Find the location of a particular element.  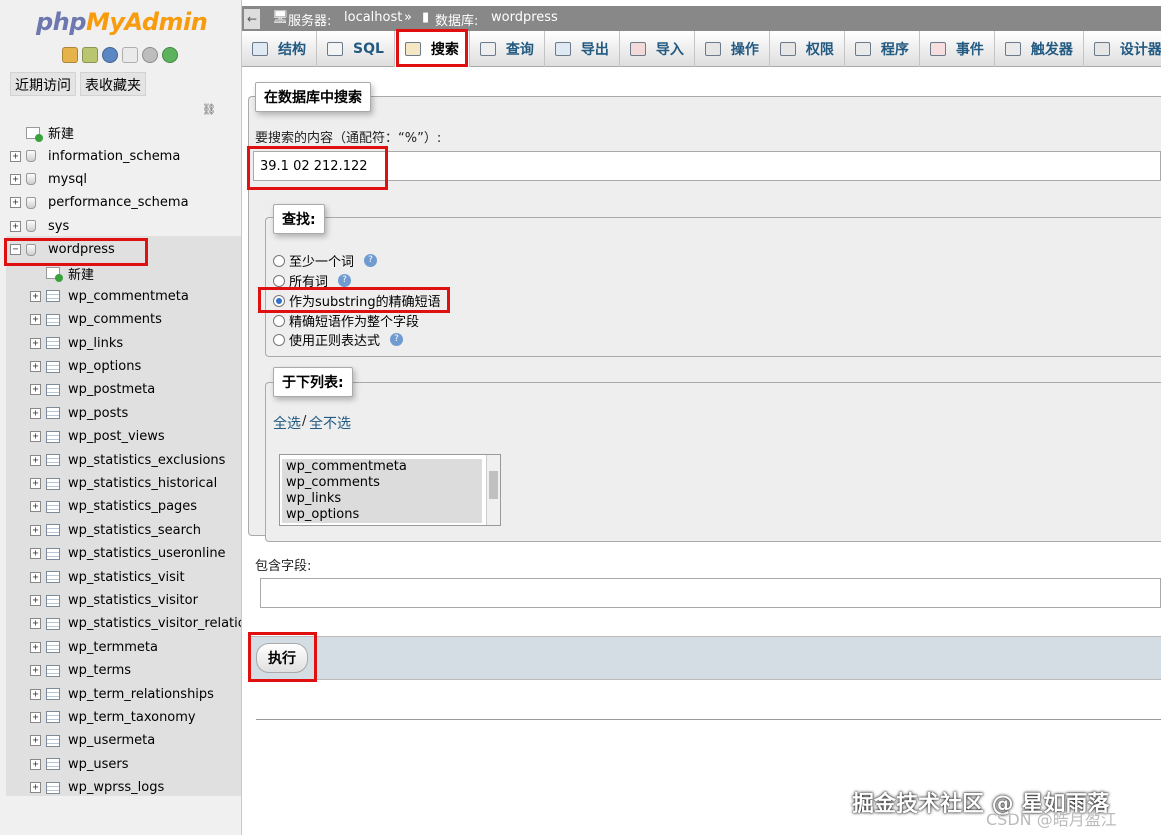

tree-table-wp_statistics_search: + wp_statistics_search is located at coordinates (120, 530).